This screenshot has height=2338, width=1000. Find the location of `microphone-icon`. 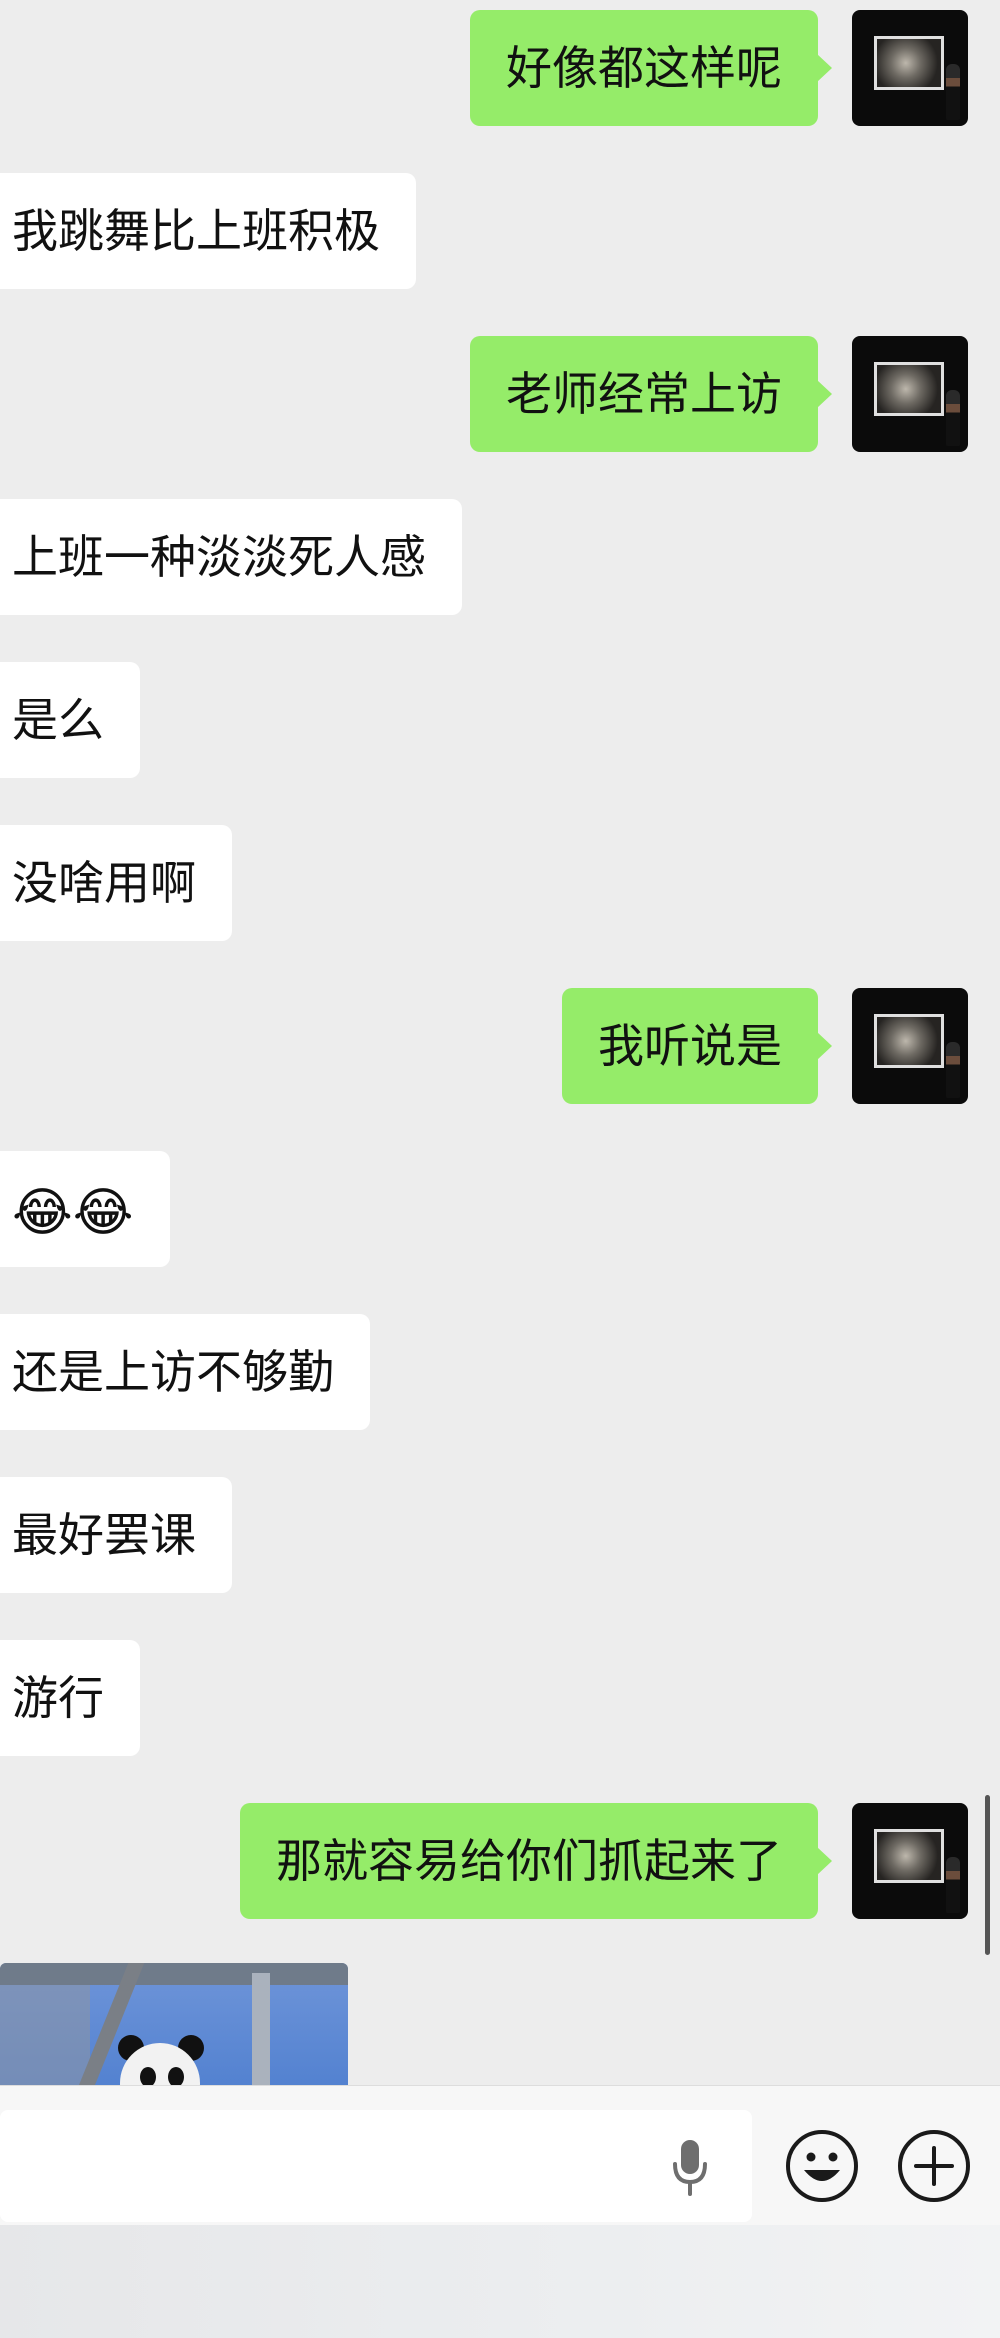

microphone-icon is located at coordinates (690, 2168).